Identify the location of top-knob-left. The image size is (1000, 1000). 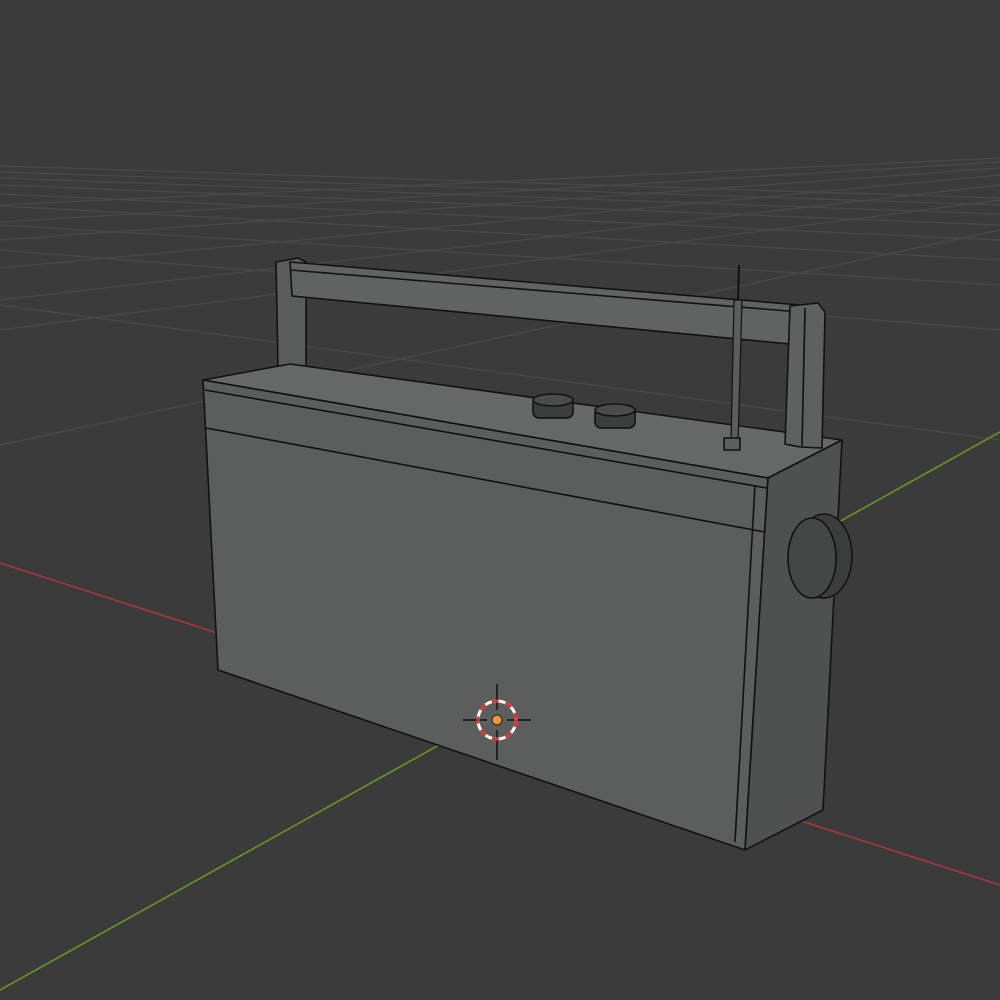
(553, 406).